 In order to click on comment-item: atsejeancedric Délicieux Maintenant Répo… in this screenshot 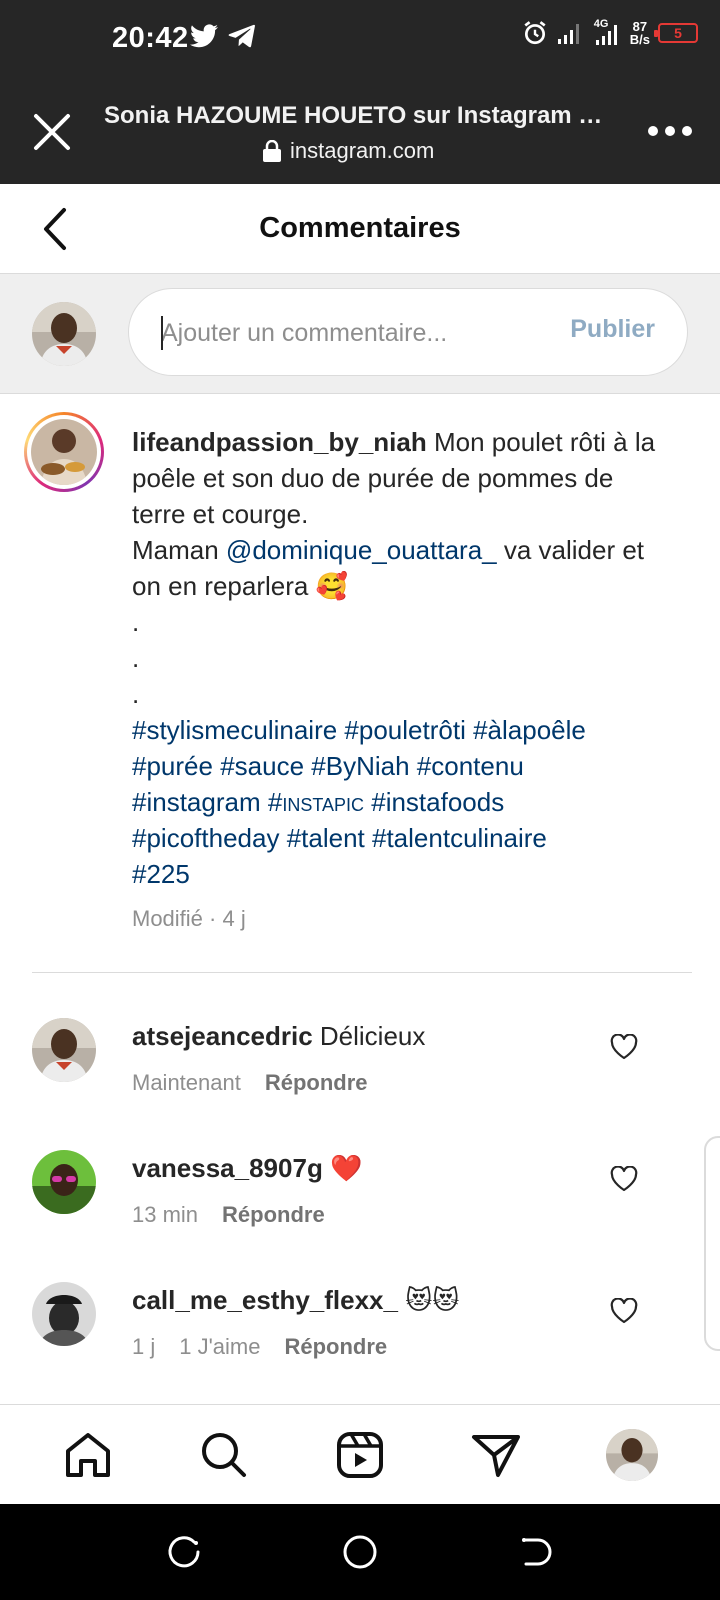, I will do `click(360, 1078)`.